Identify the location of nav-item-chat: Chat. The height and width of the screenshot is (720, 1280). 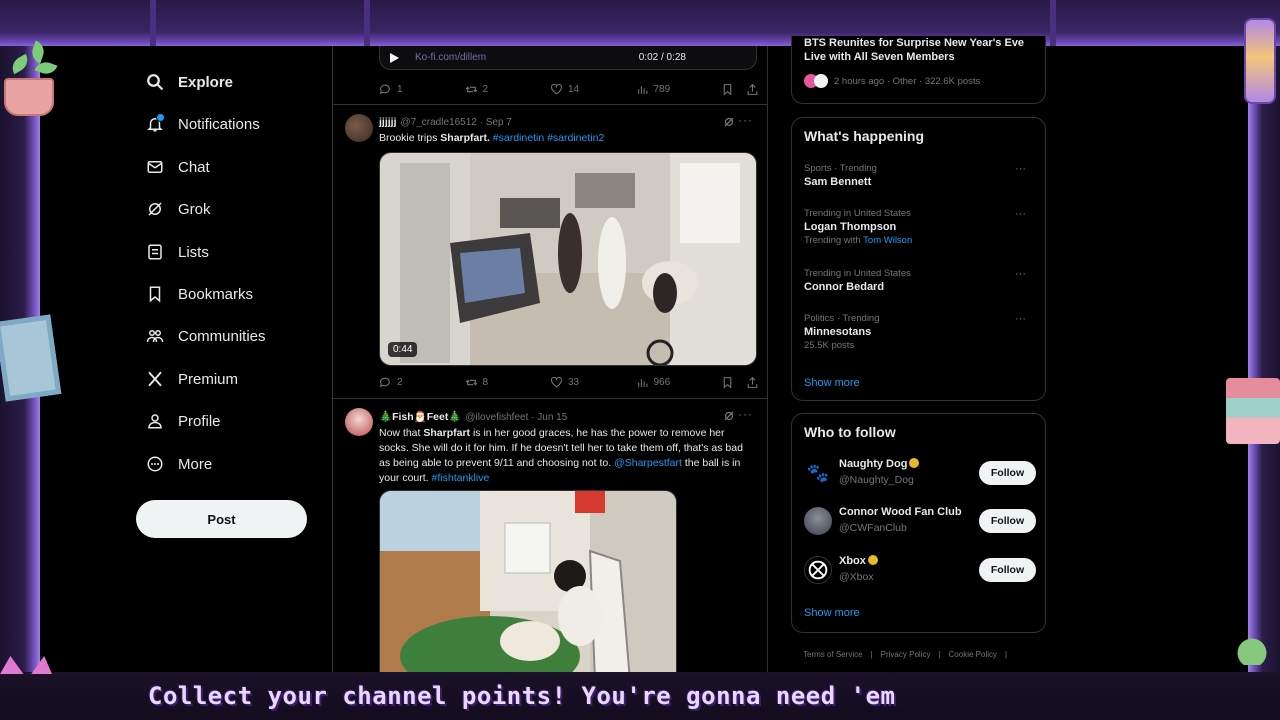
(178, 167).